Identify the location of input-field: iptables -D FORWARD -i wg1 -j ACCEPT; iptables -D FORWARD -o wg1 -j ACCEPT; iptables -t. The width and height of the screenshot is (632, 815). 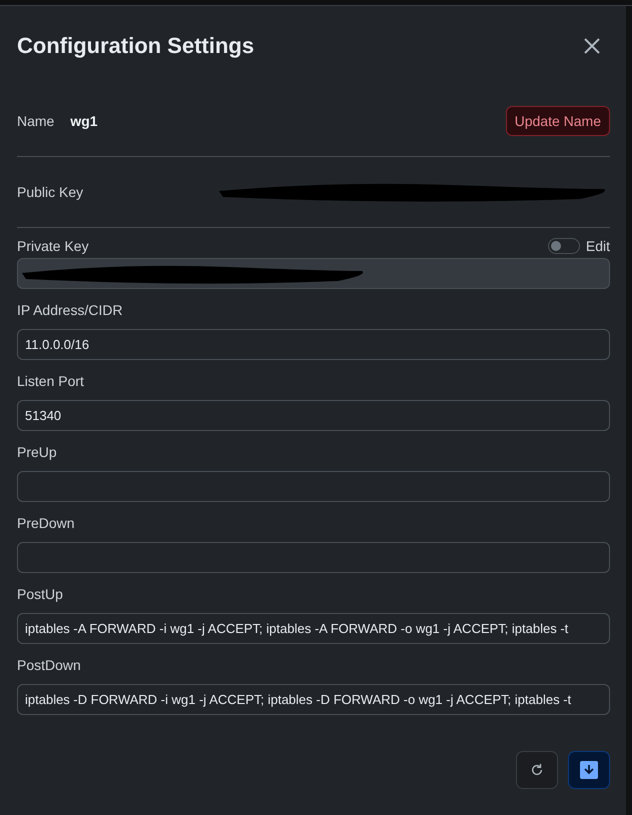
(313, 699).